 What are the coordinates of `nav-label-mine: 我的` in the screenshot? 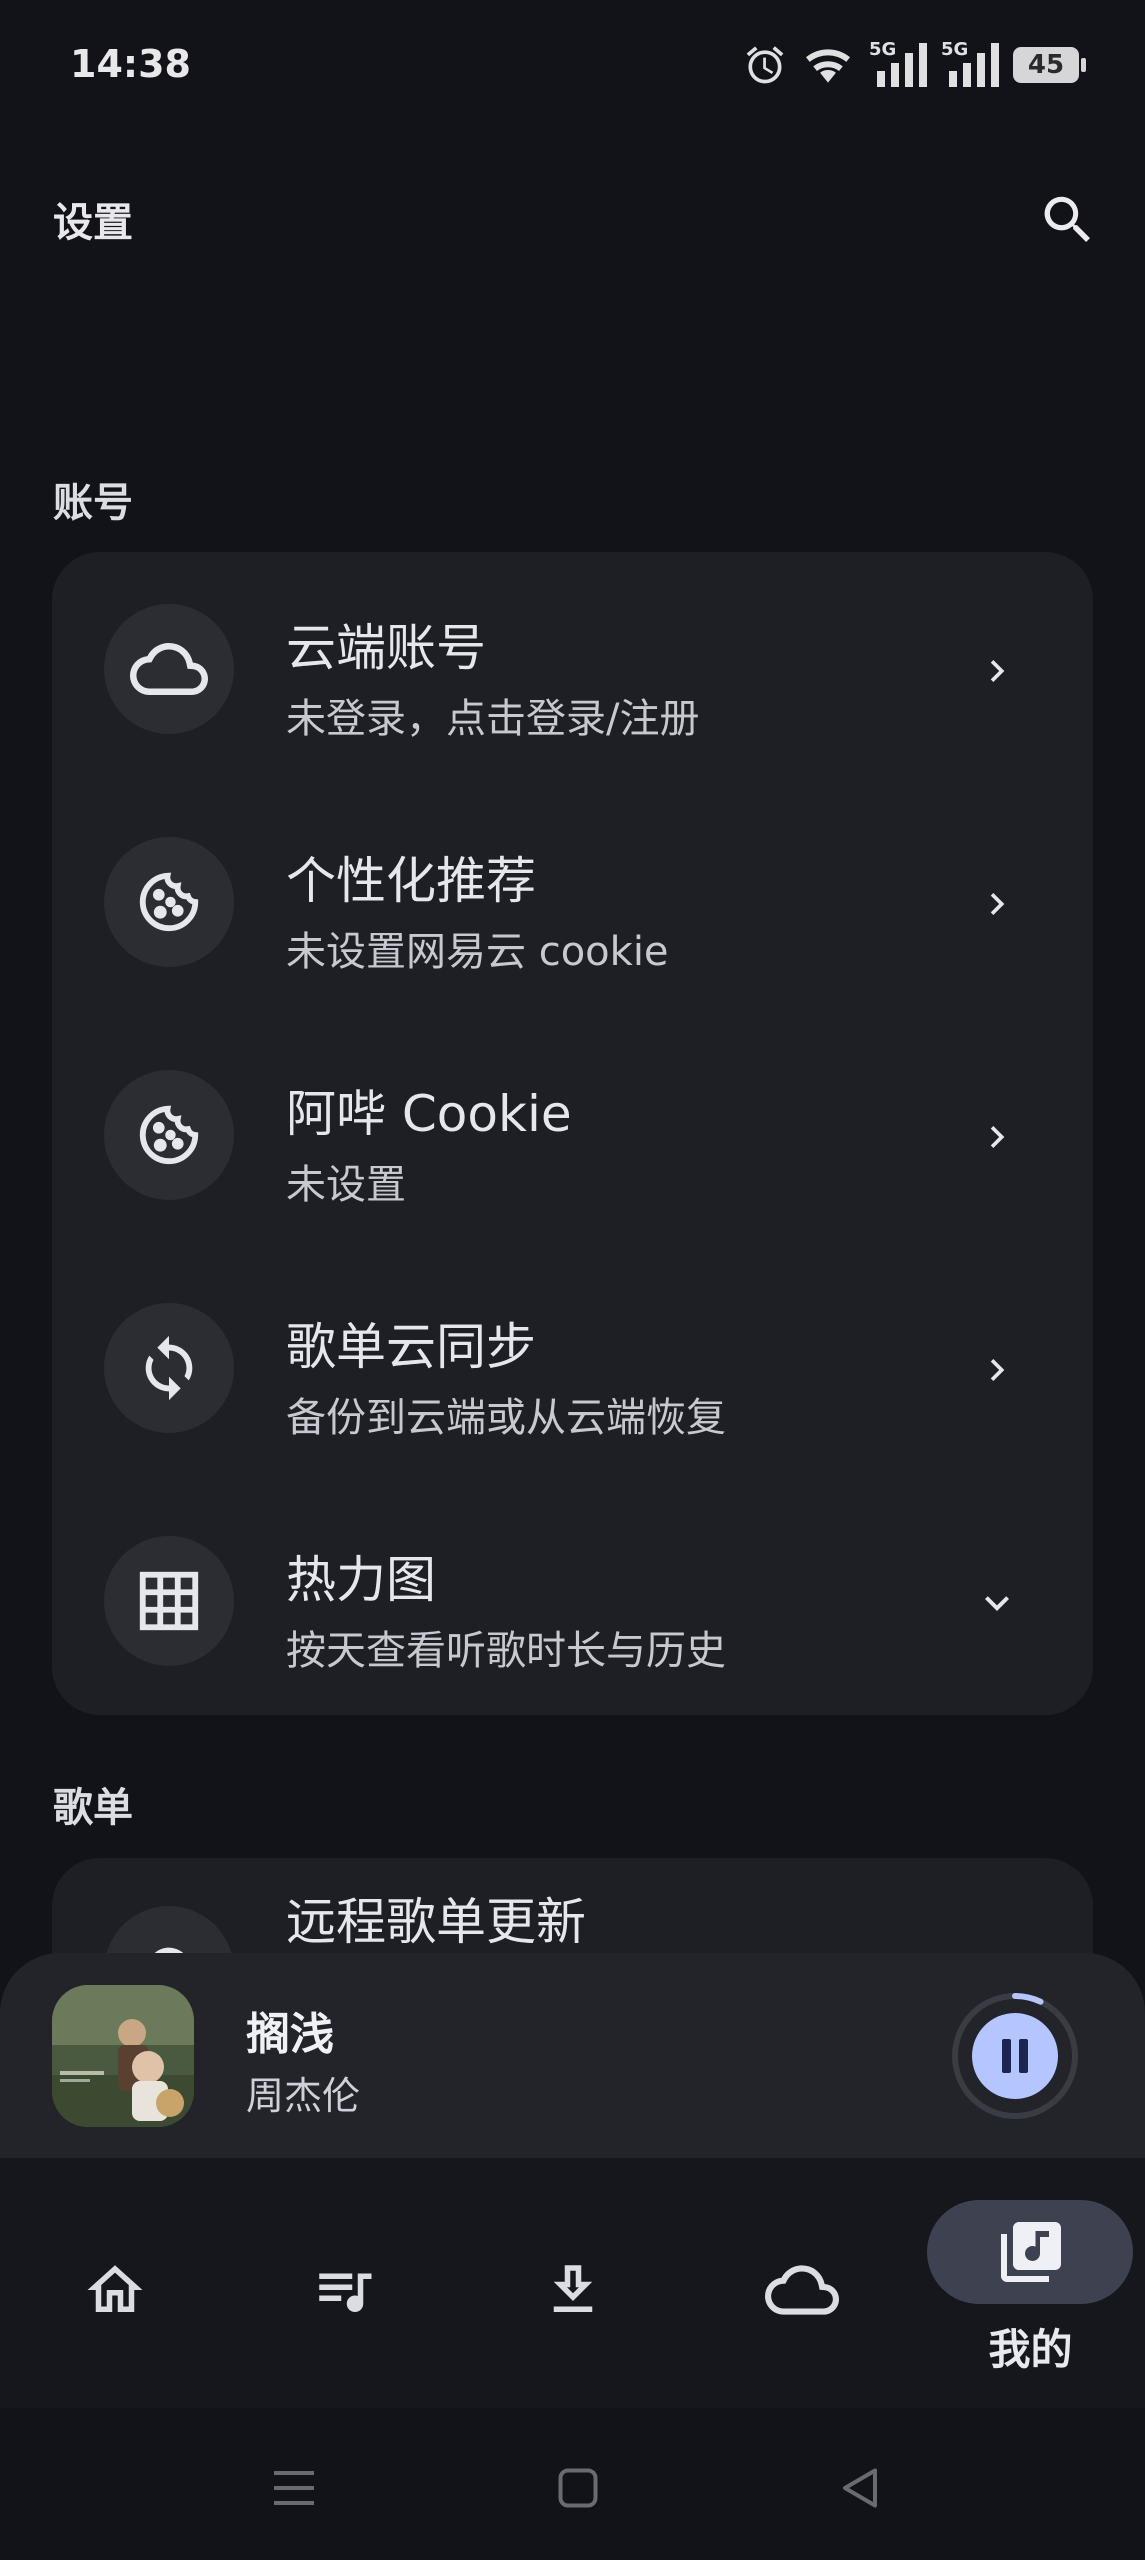 It's located at (1030, 2349).